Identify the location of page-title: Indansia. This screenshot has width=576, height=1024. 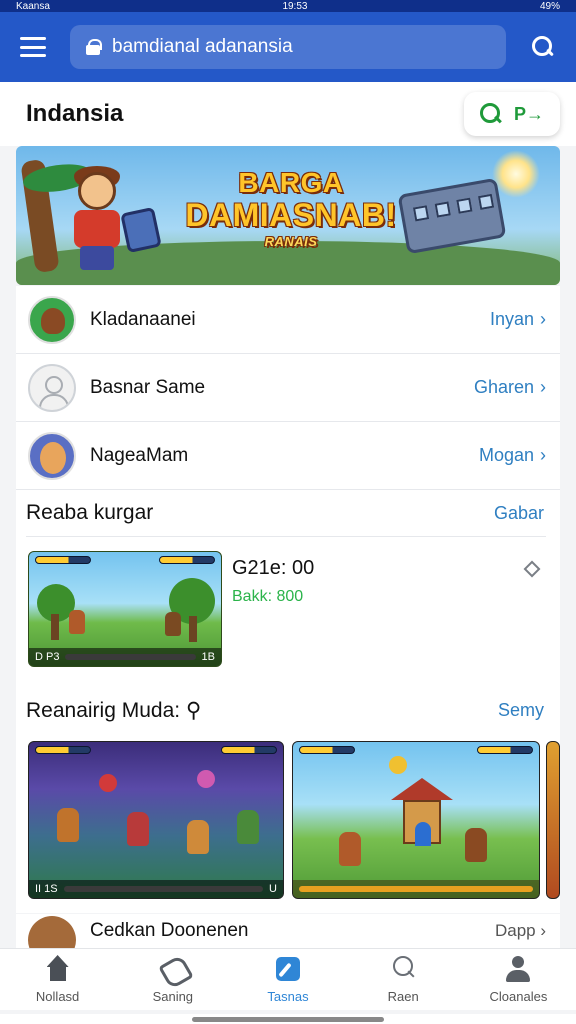
(75, 113).